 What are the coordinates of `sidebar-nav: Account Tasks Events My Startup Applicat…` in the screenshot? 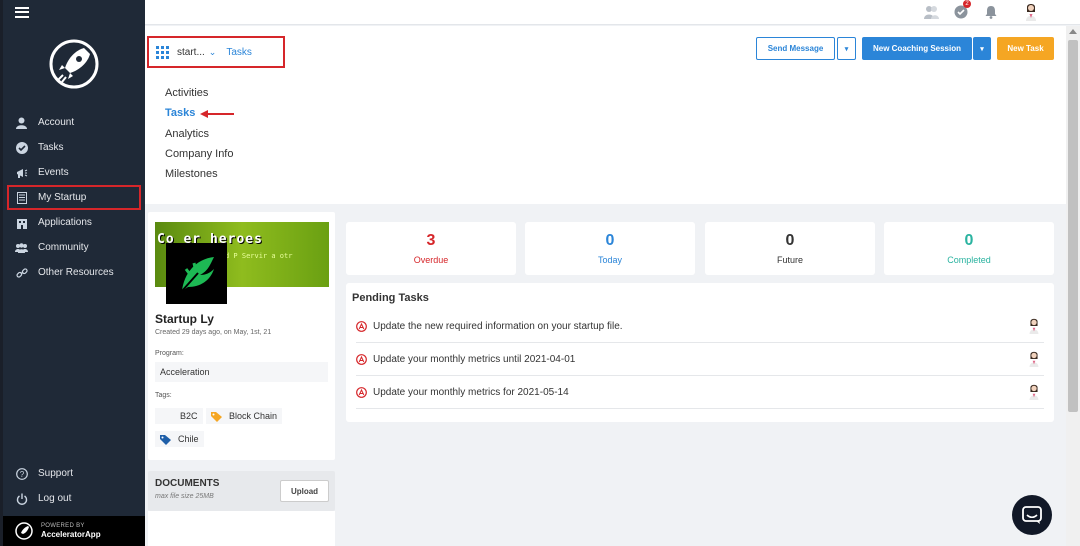 It's located at (74, 197).